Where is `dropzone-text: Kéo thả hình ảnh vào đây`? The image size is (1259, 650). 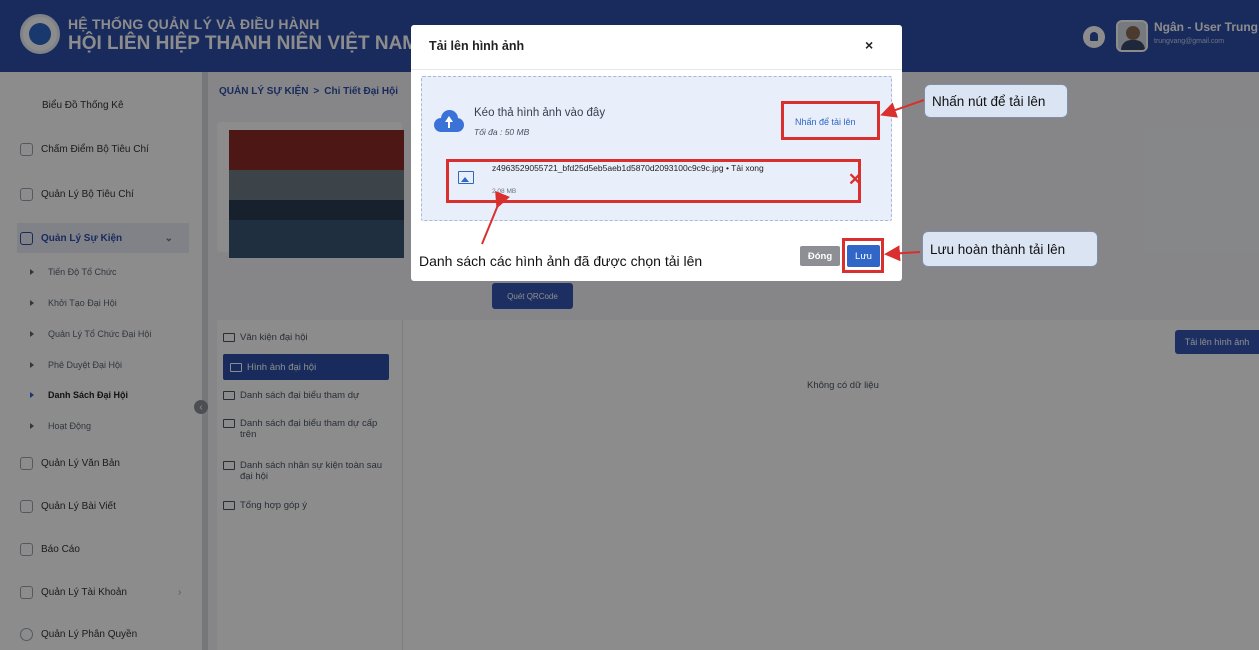
dropzone-text: Kéo thả hình ảnh vào đây is located at coordinates (540, 113).